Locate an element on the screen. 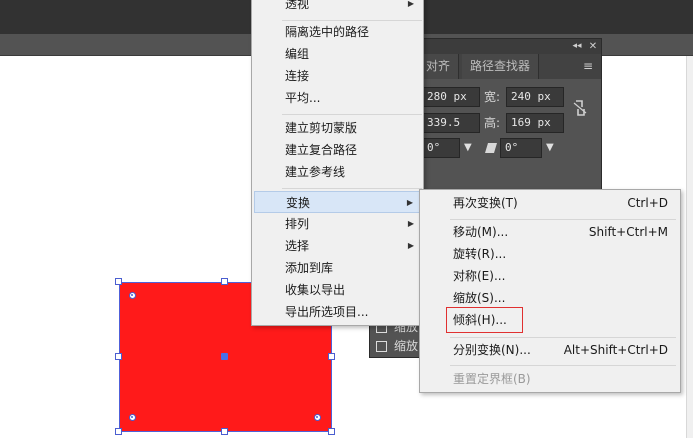 This screenshot has width=693, height=438. menu-item-perspective: 透视 ▶ is located at coordinates (338, 7).